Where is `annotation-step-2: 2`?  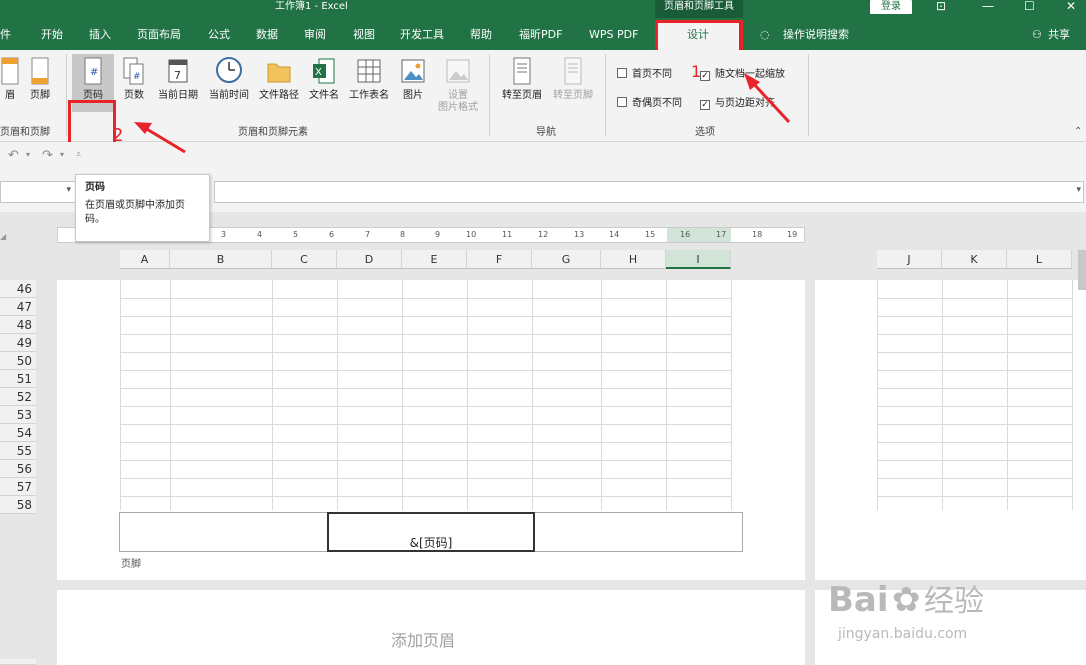 annotation-step-2: 2 is located at coordinates (118, 135).